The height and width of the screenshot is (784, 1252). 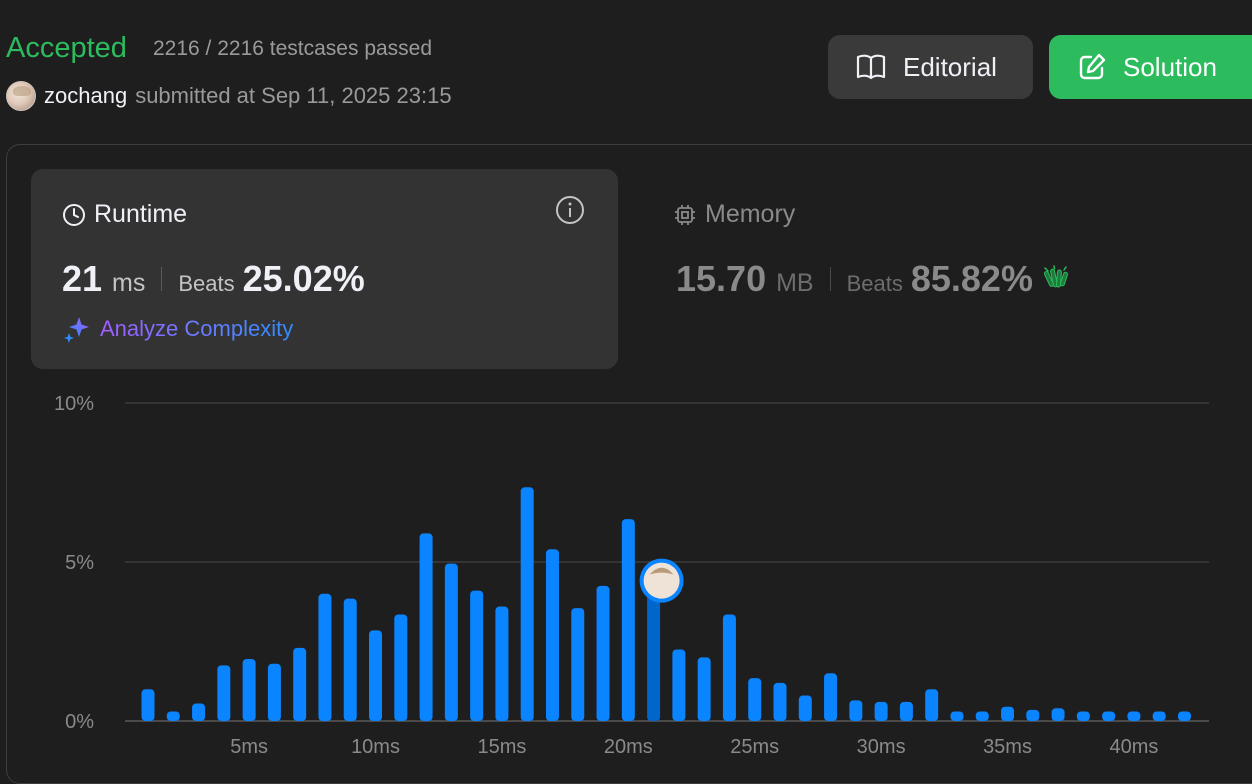 What do you see at coordinates (303, 278) in the screenshot?
I see `runtime-beats-pct: 25.02%` at bounding box center [303, 278].